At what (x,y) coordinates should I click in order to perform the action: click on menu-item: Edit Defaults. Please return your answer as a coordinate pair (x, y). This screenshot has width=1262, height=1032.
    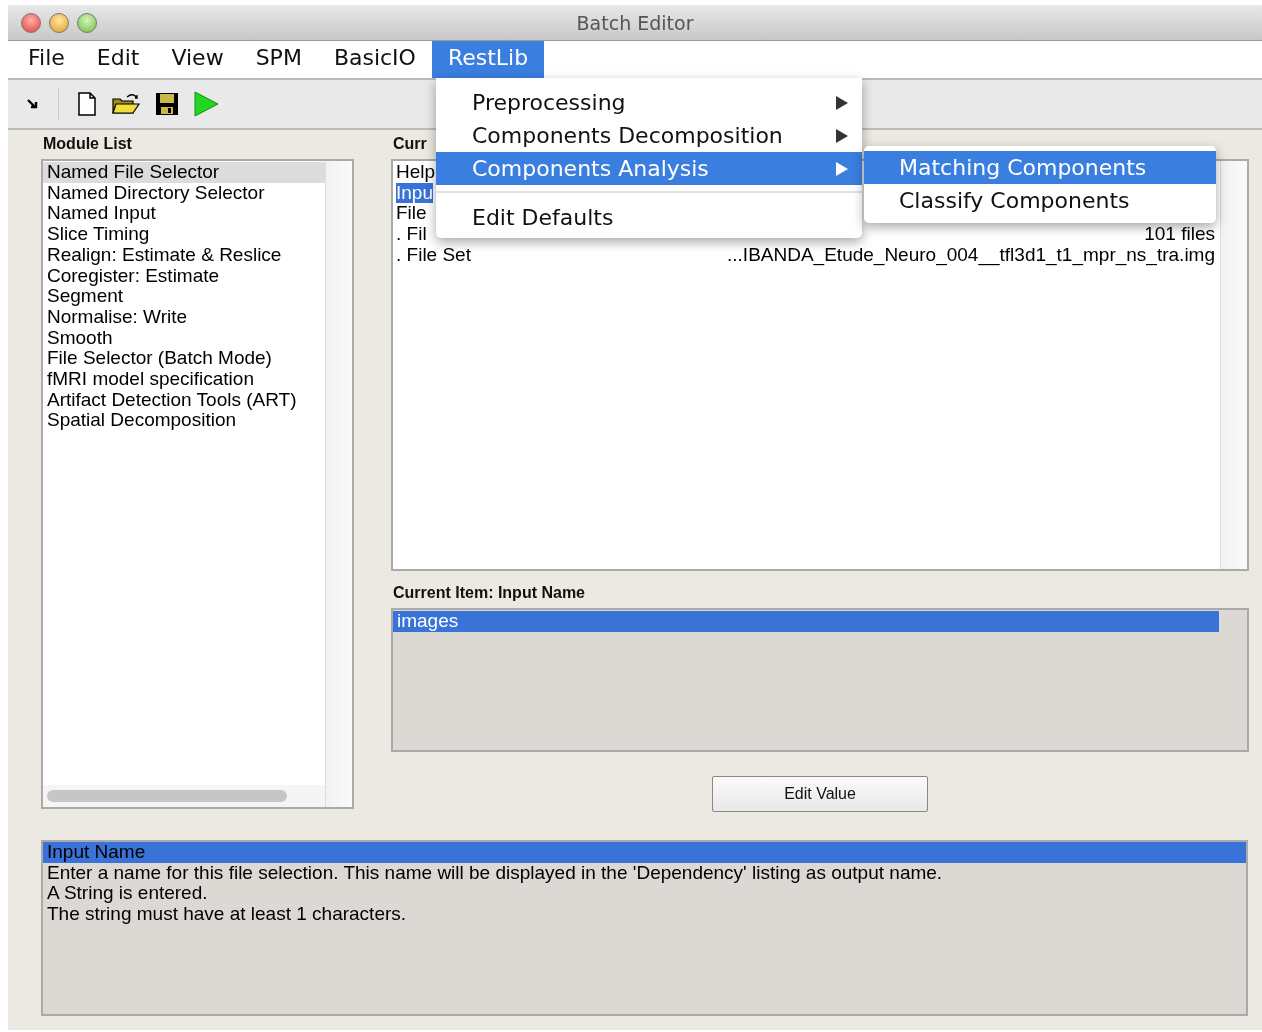
    Looking at the image, I should click on (649, 217).